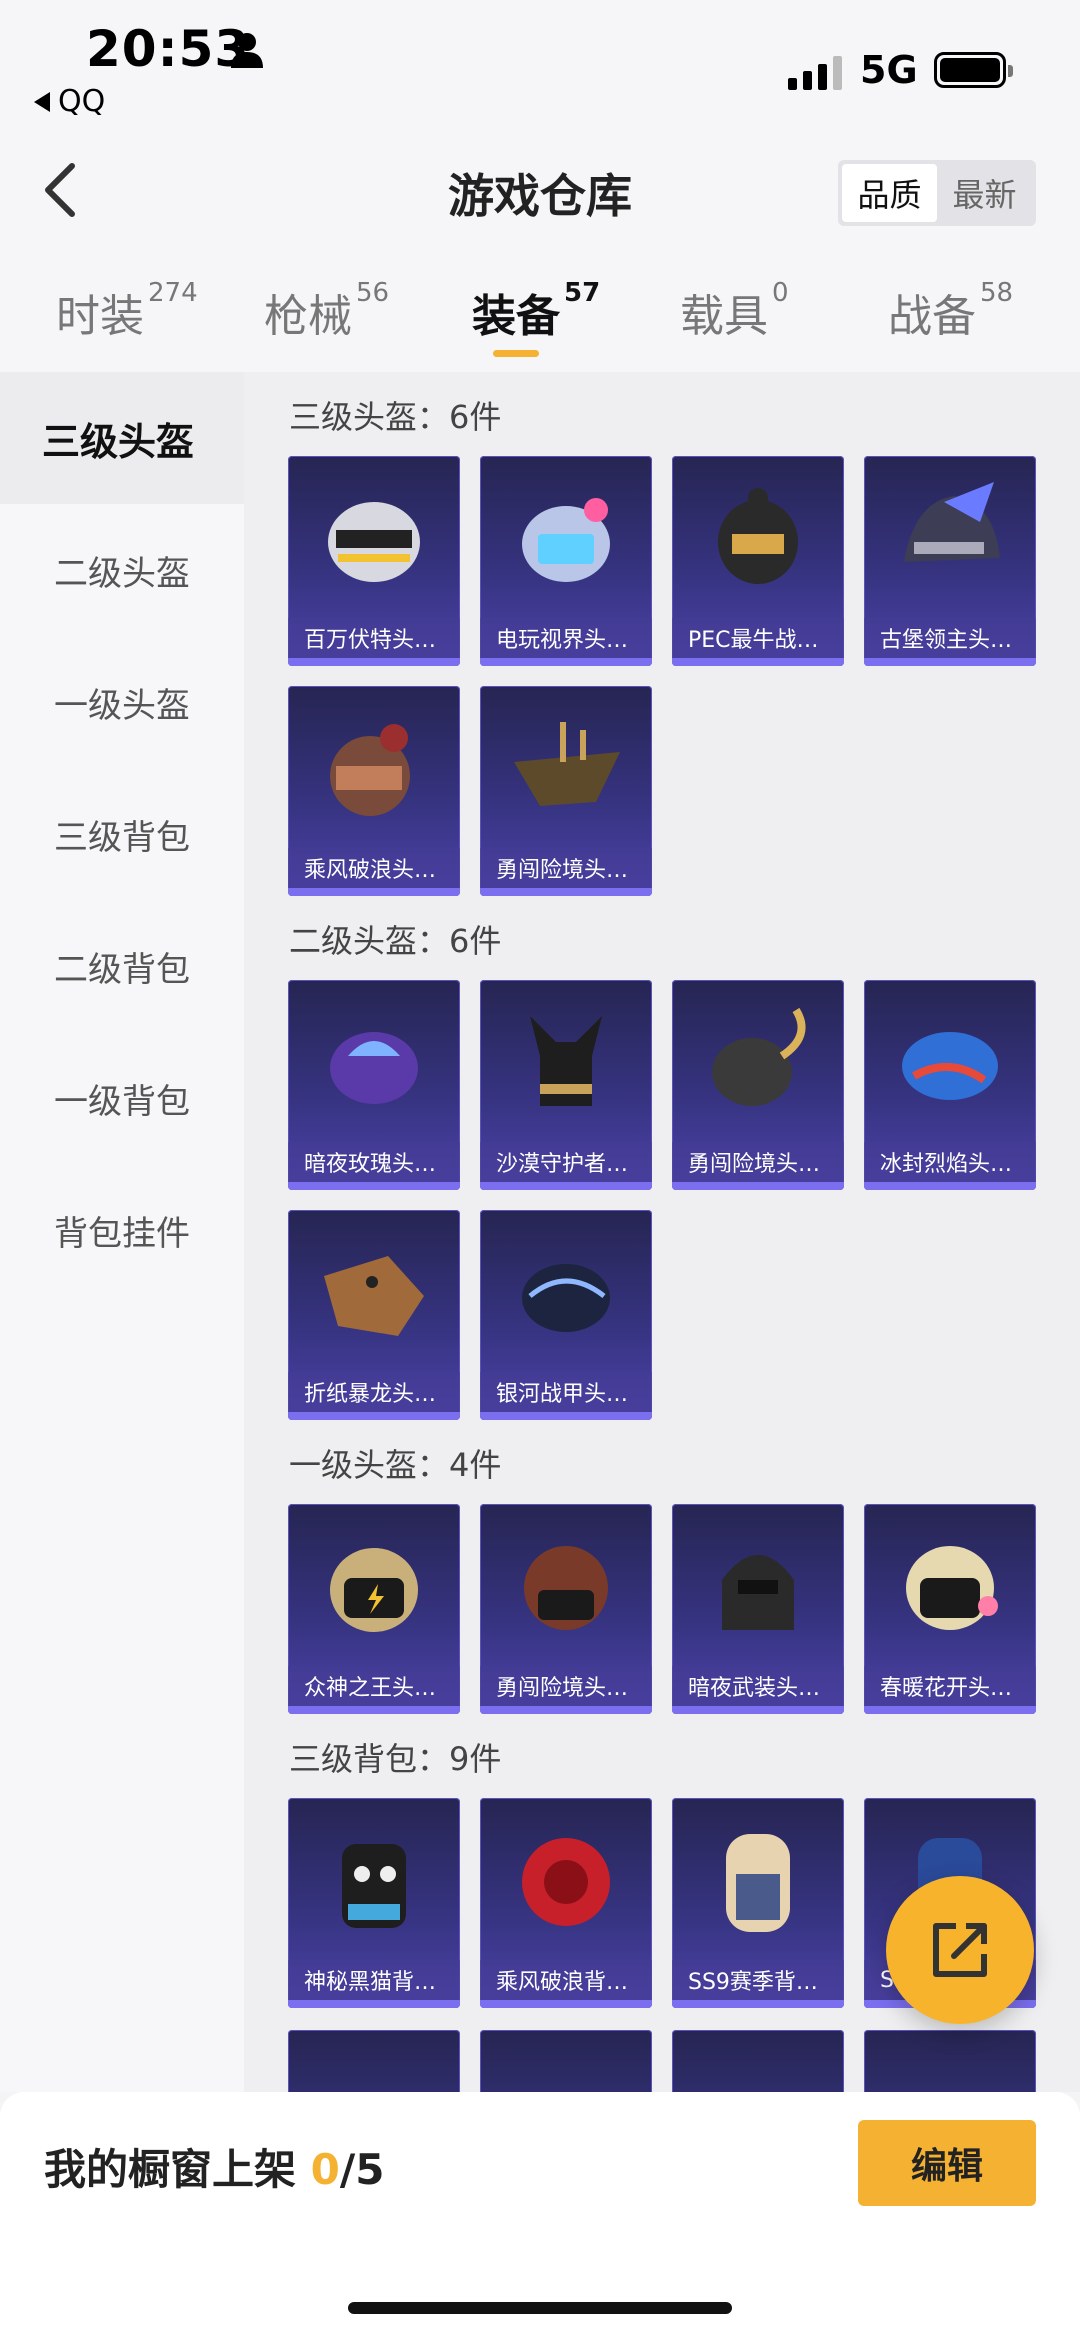  Describe the element at coordinates (395, 417) in the screenshot. I see `section-title: 三级头盔：6件` at that location.